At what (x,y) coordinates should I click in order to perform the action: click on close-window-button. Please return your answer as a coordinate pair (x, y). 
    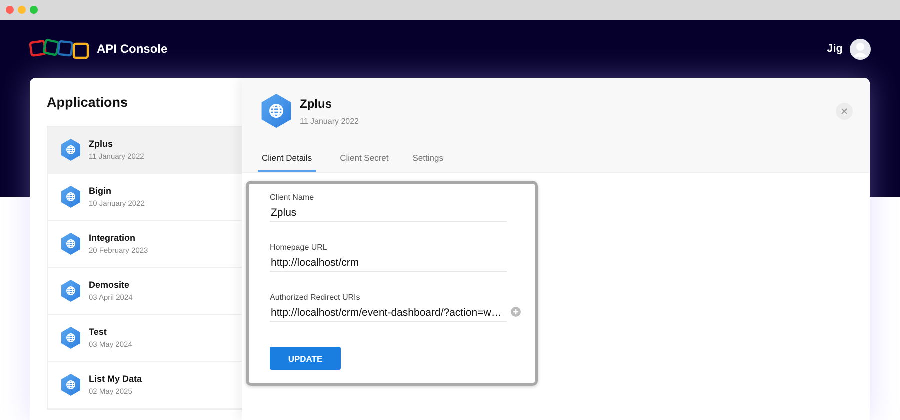
    Looking at the image, I should click on (10, 10).